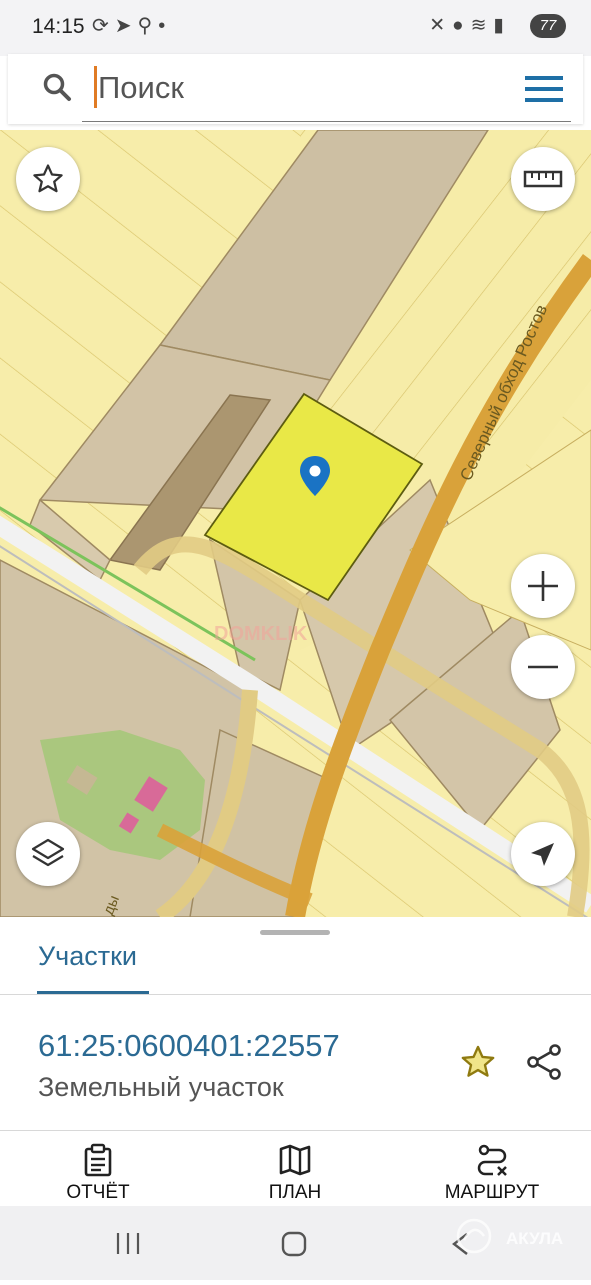  I want to click on layers-icon, so click(48, 852).